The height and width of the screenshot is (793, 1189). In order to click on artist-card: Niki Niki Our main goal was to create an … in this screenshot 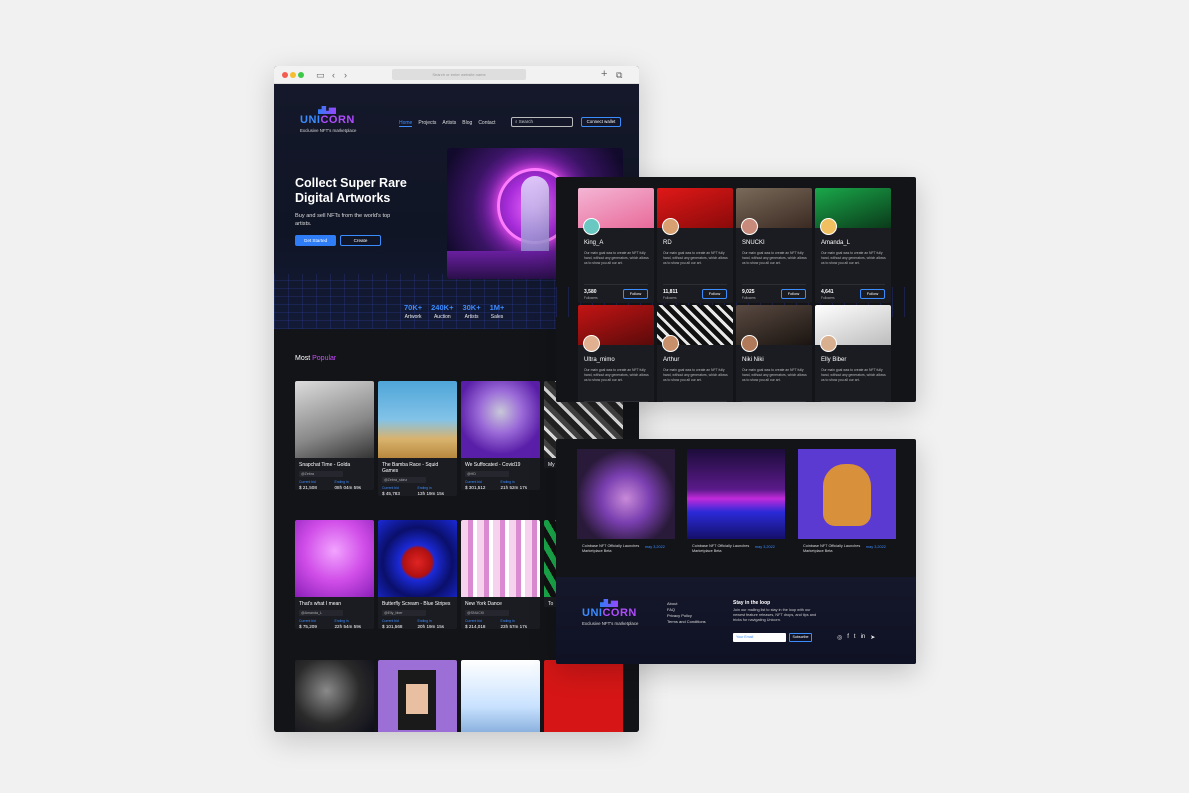, I will do `click(774, 353)`.